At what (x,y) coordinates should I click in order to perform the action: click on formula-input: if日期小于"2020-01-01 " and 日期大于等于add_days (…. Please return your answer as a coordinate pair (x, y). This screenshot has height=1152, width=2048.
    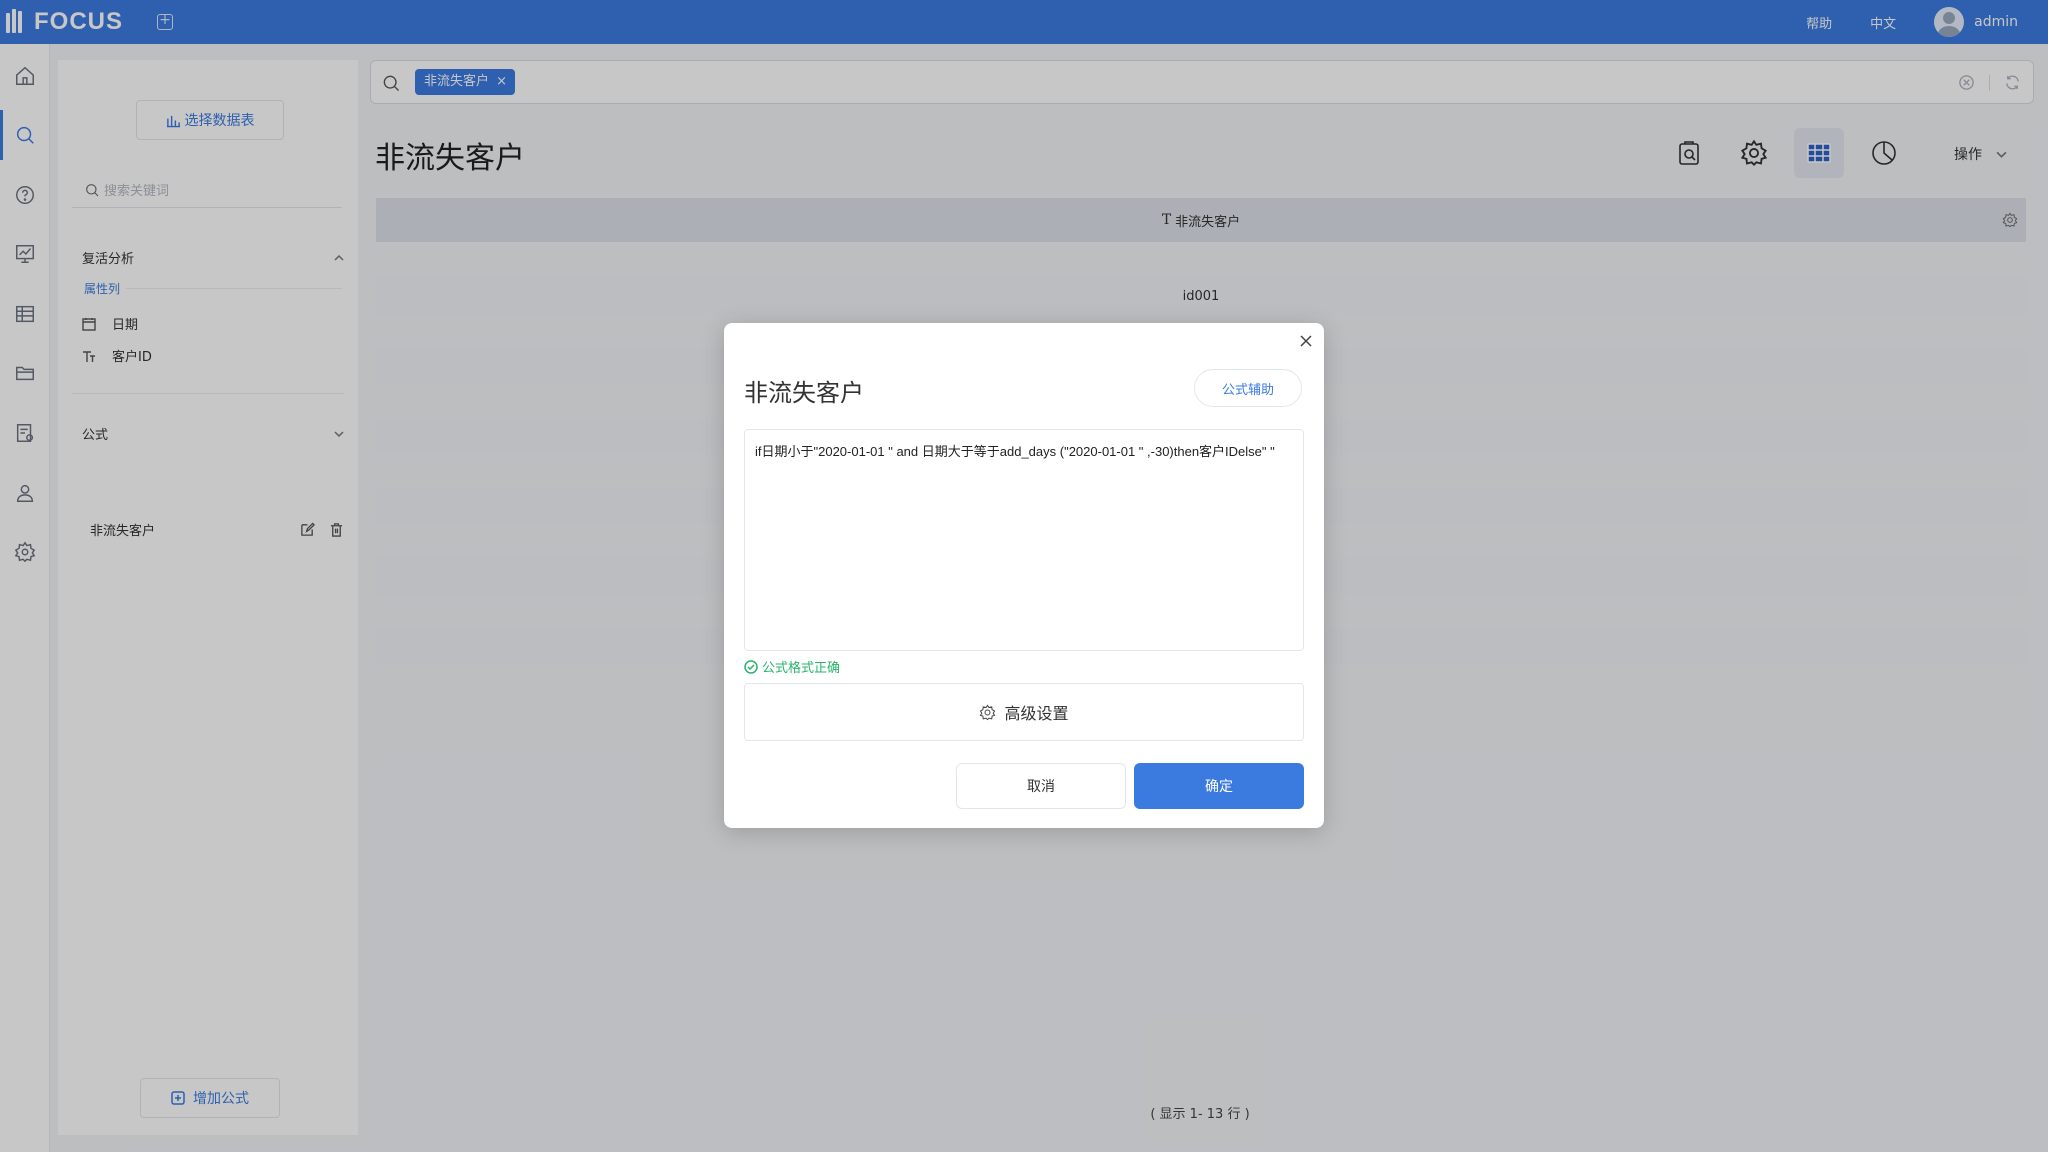
    Looking at the image, I should click on (1024, 540).